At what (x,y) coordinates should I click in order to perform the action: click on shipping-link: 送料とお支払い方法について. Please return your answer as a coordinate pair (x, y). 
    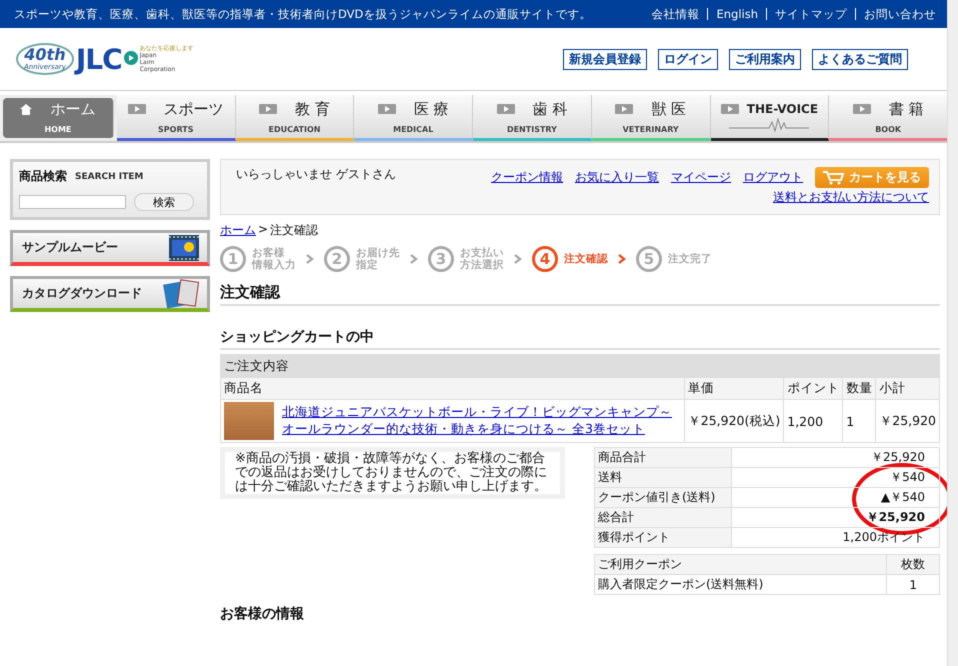
    Looking at the image, I should click on (851, 197).